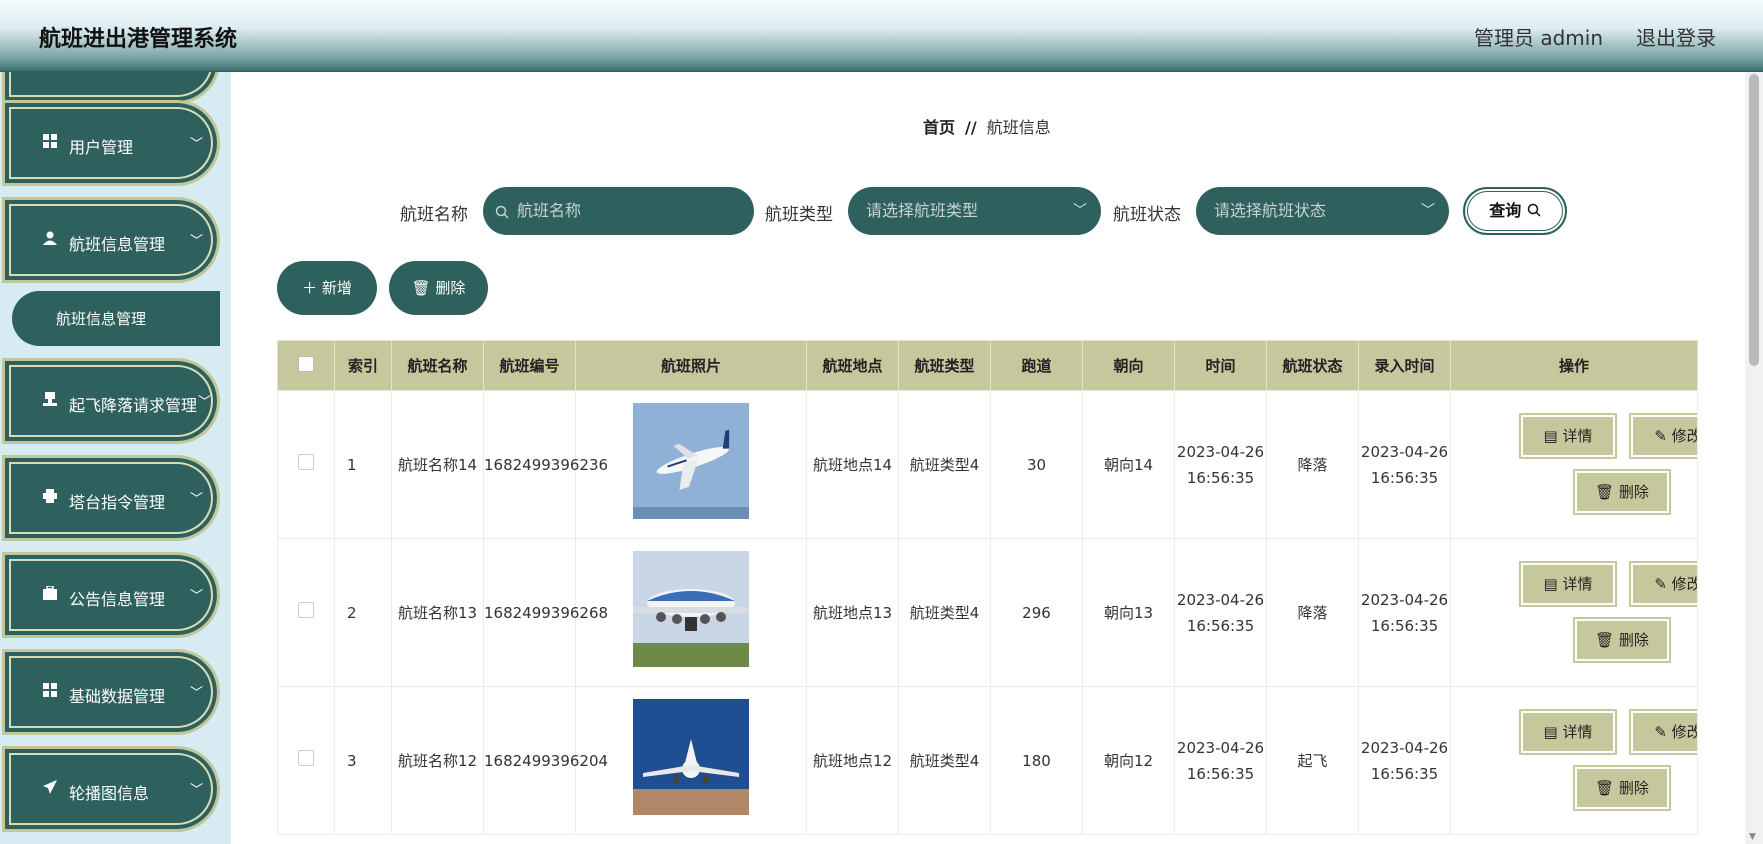 The width and height of the screenshot is (1763, 844). I want to click on sidebar-item-label: 公告信息管理, so click(117, 599).